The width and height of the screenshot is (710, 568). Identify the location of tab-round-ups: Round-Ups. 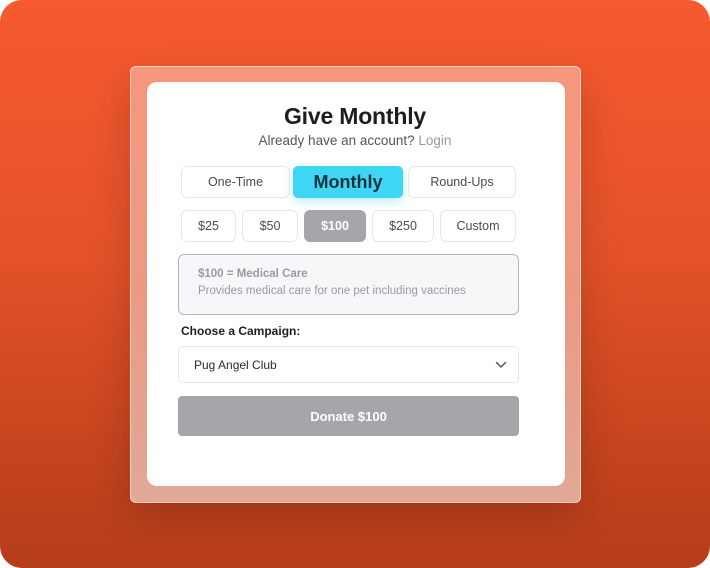
(462, 182).